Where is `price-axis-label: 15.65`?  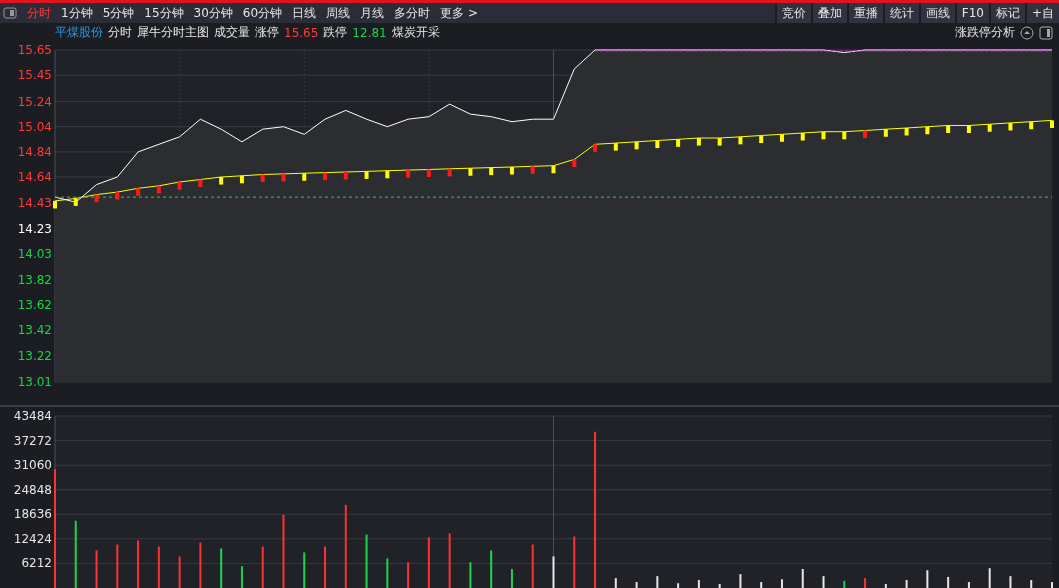 price-axis-label: 15.65 is located at coordinates (34, 50).